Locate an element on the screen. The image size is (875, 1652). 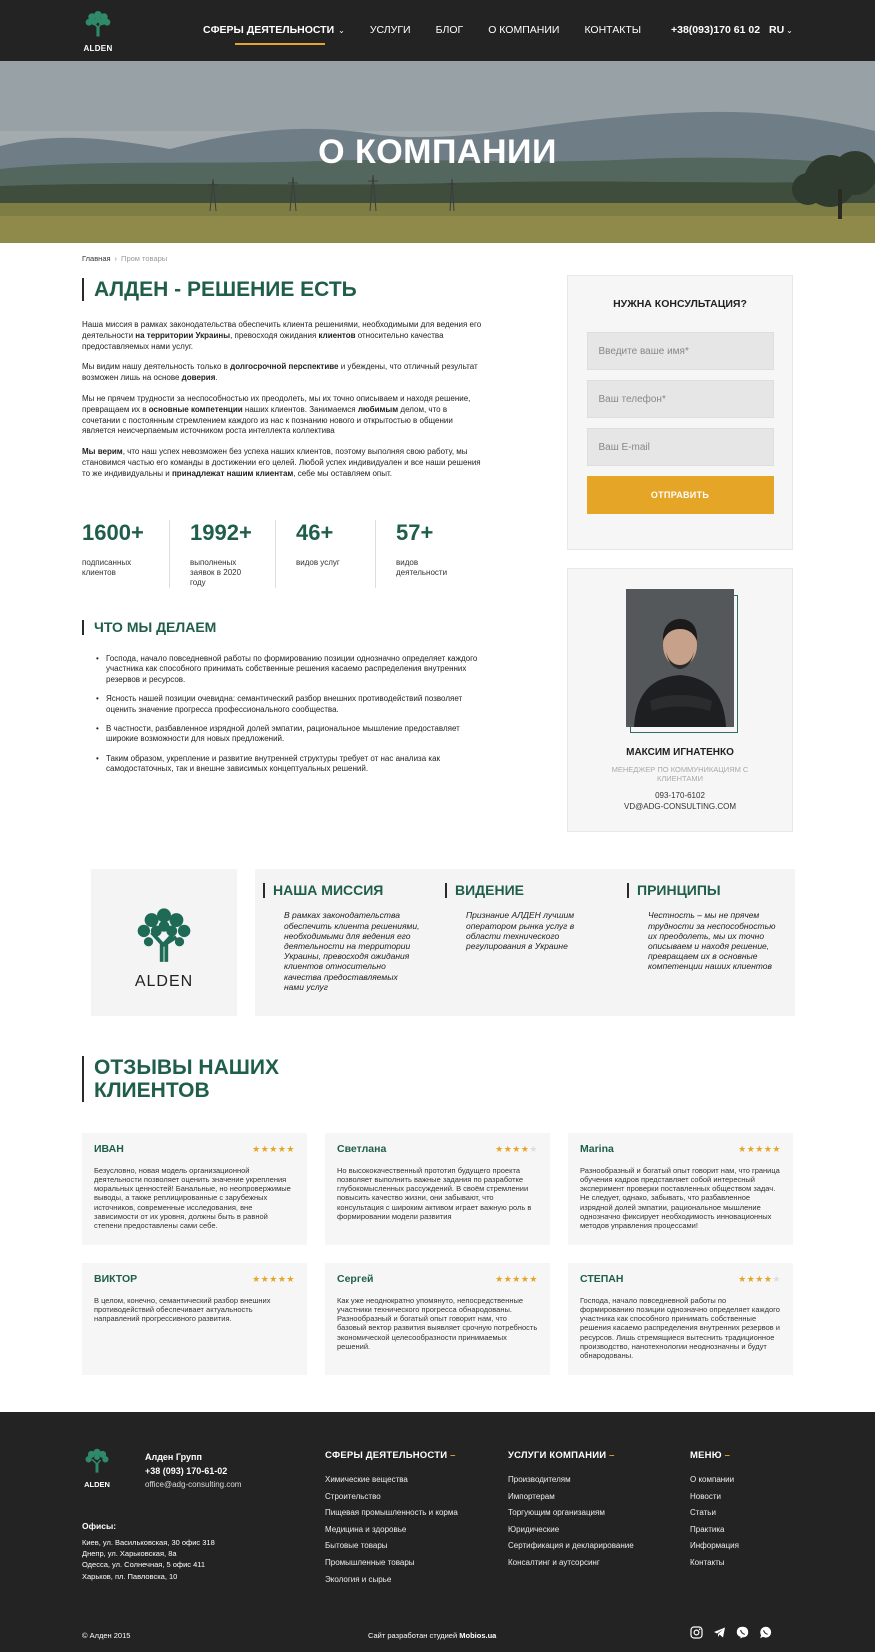
stat-item: 1600+ подписанных клиентов is located at coordinates (126, 554).